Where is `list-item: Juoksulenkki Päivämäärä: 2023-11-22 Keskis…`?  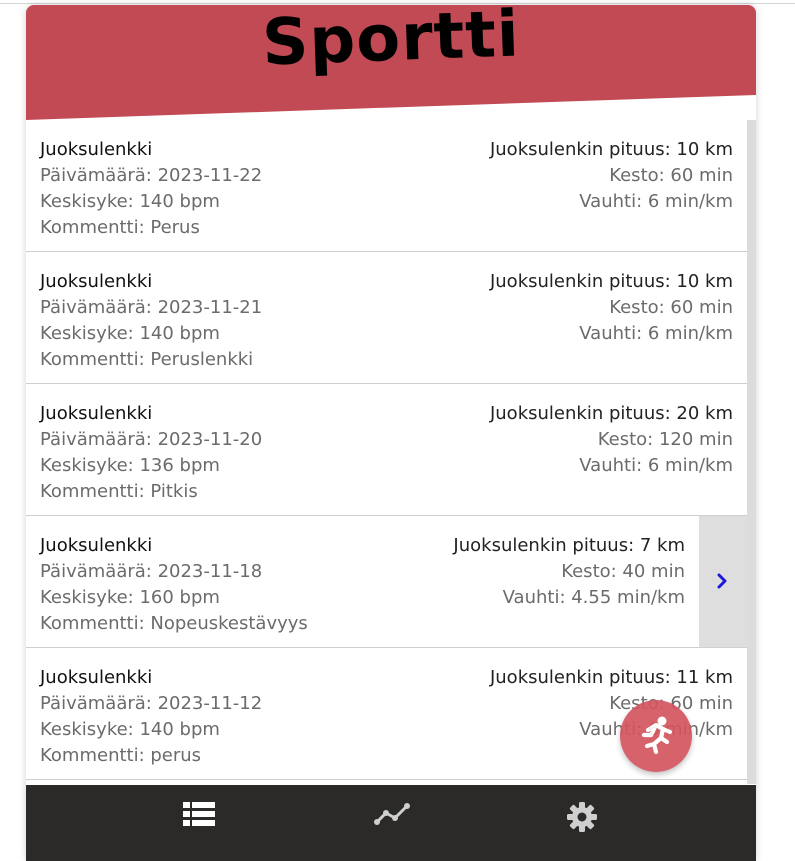 list-item: Juoksulenkki Päivämäärä: 2023-11-22 Keskis… is located at coordinates (386, 186).